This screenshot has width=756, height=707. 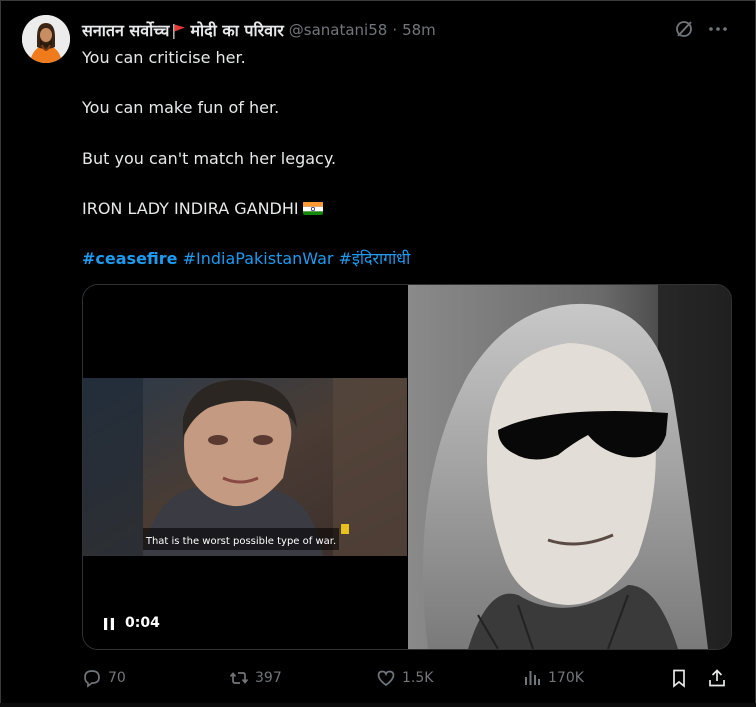 I want to click on views-count: 170K, so click(x=566, y=678).